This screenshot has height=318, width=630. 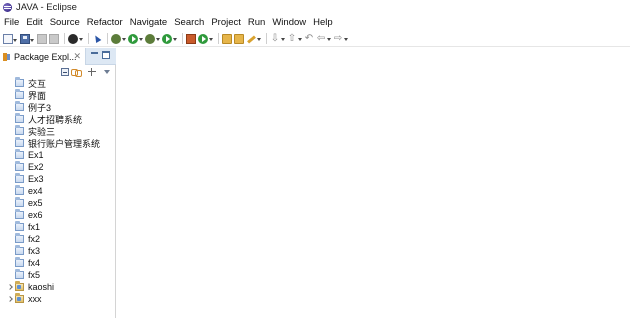 I want to click on tree-item: Ex3, so click(x=58, y=179).